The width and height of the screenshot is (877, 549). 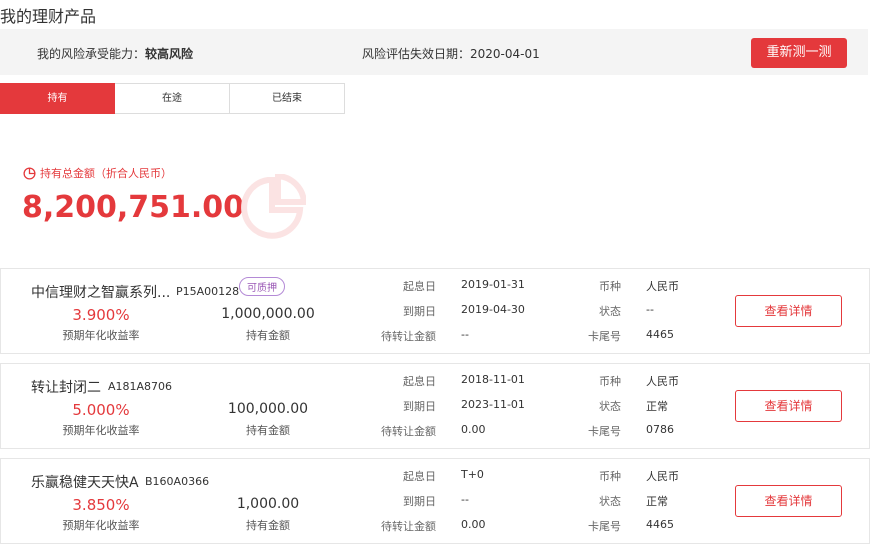 I want to click on status-value: --, so click(x=650, y=309).